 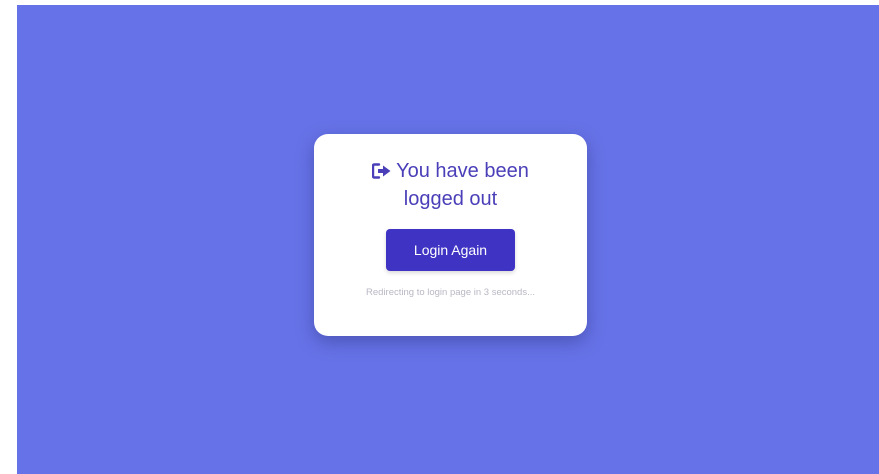 What do you see at coordinates (381, 173) in the screenshot?
I see `sign-out-icon` at bounding box center [381, 173].